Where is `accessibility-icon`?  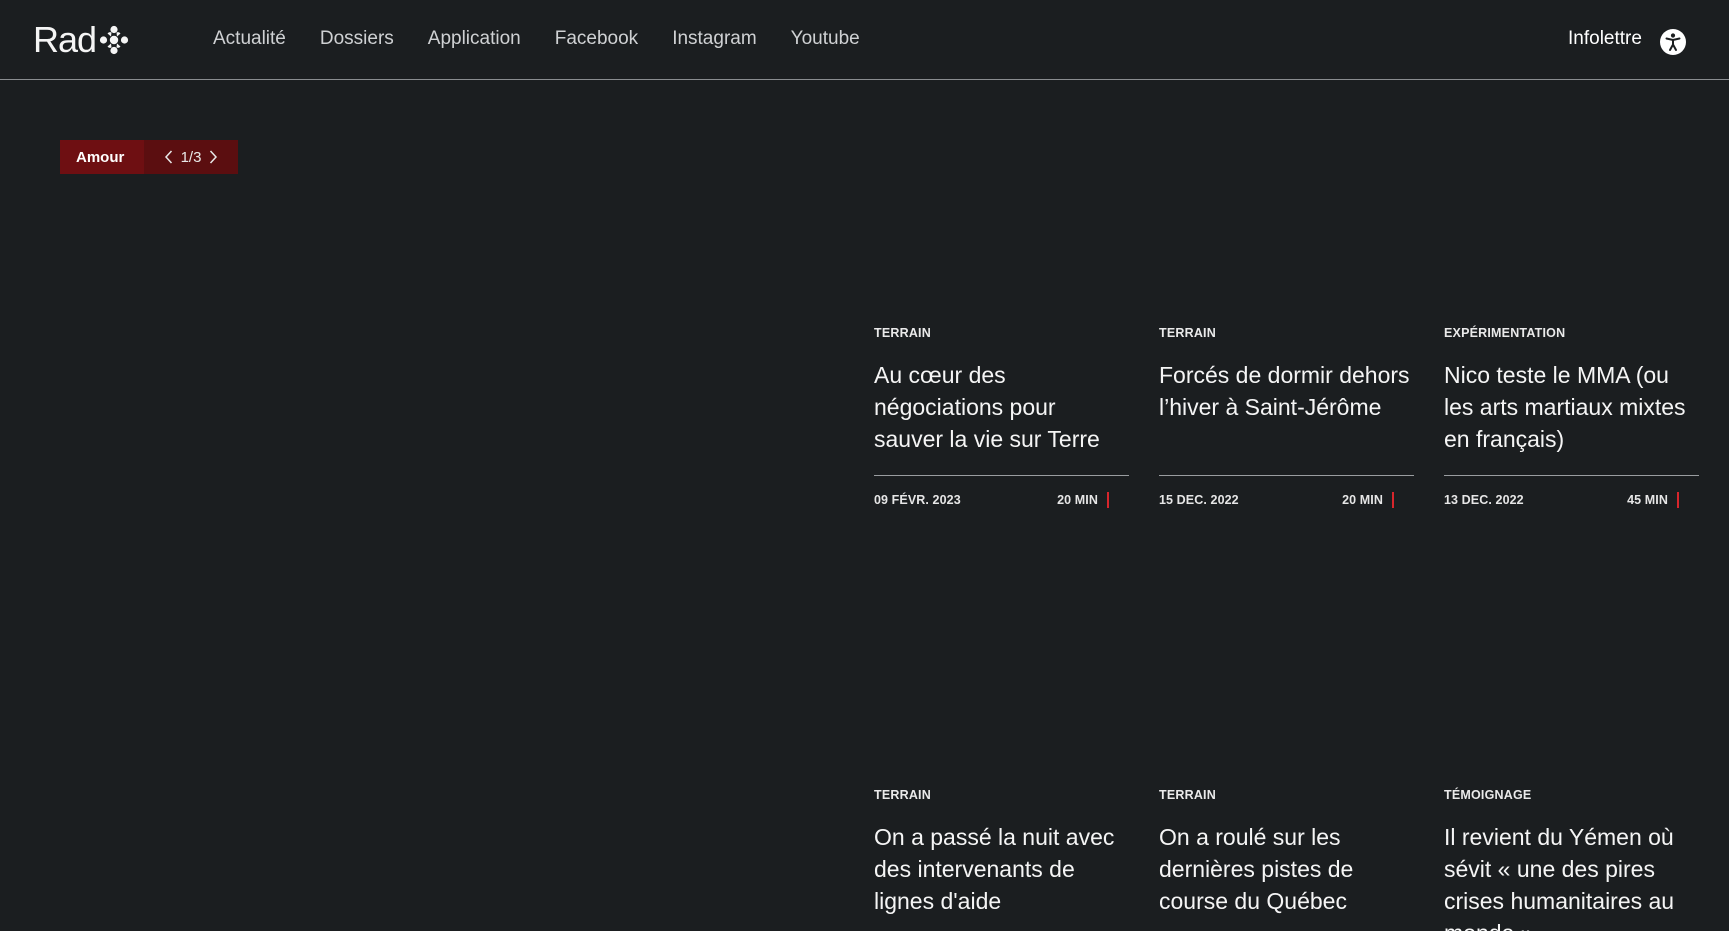 accessibility-icon is located at coordinates (1673, 42).